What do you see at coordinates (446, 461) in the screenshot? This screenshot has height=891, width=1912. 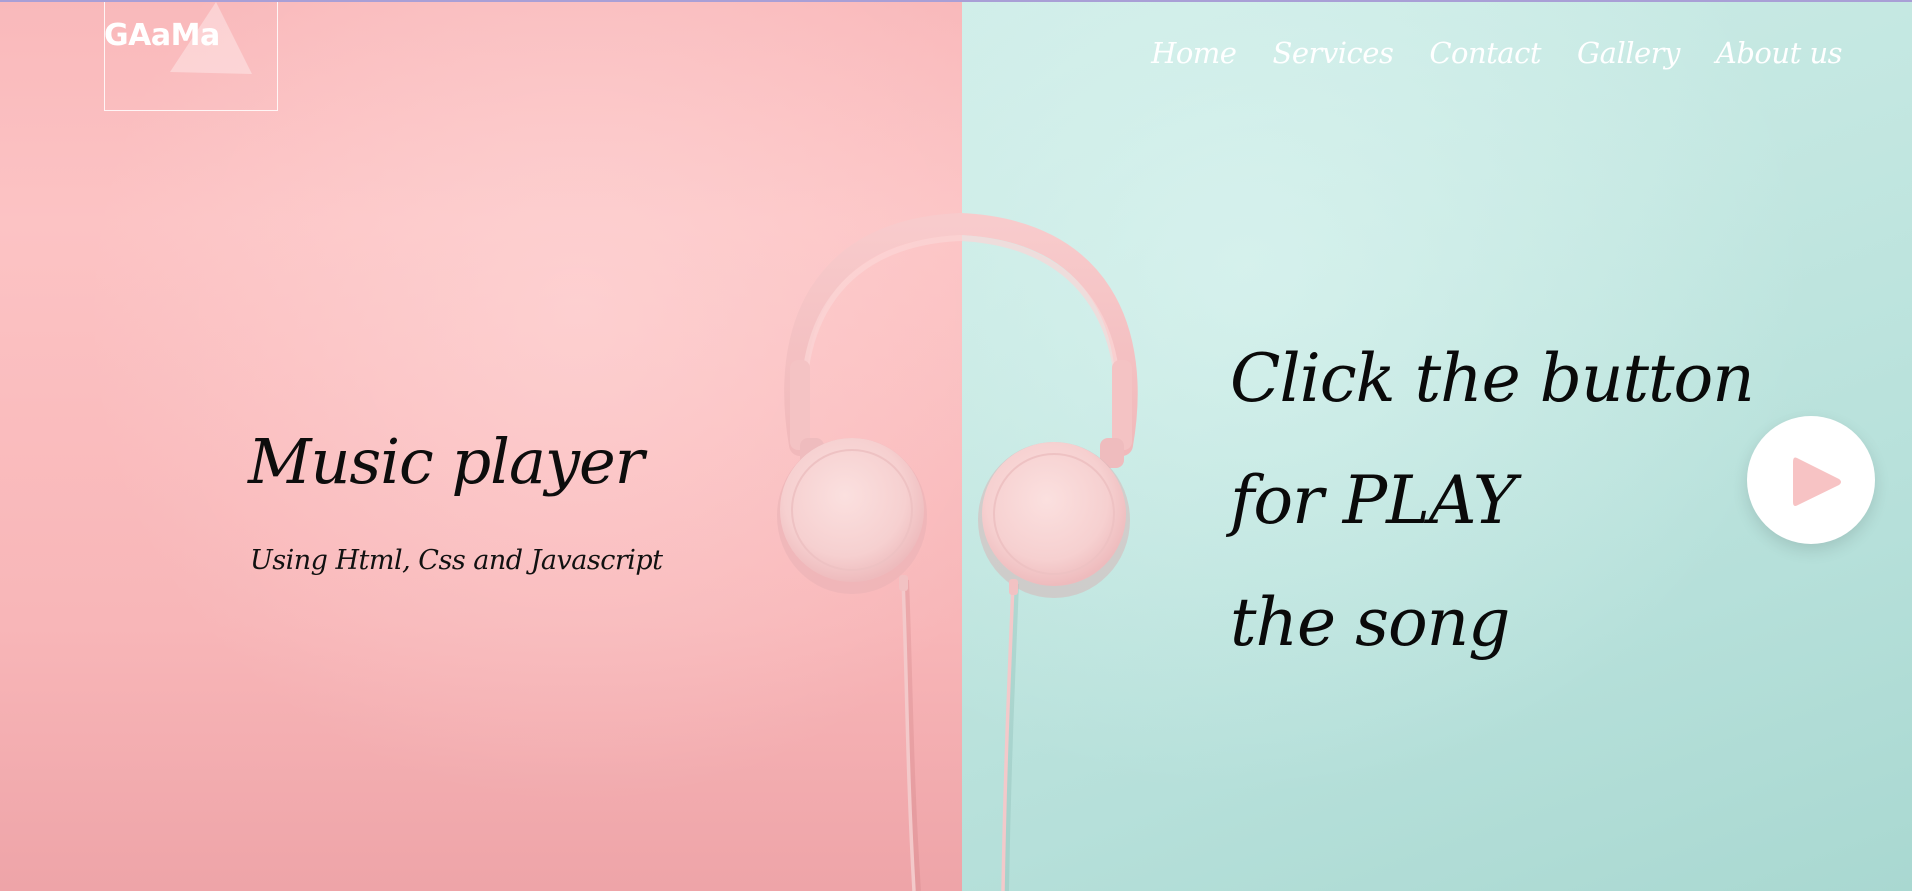 I see `hero-title: Music player` at bounding box center [446, 461].